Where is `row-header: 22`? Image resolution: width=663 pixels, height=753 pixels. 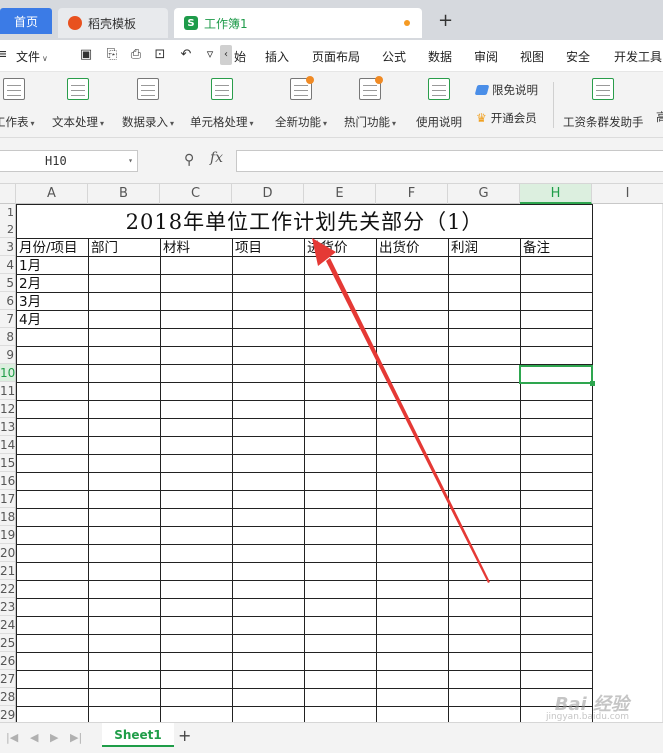 row-header: 22 is located at coordinates (7, 589).